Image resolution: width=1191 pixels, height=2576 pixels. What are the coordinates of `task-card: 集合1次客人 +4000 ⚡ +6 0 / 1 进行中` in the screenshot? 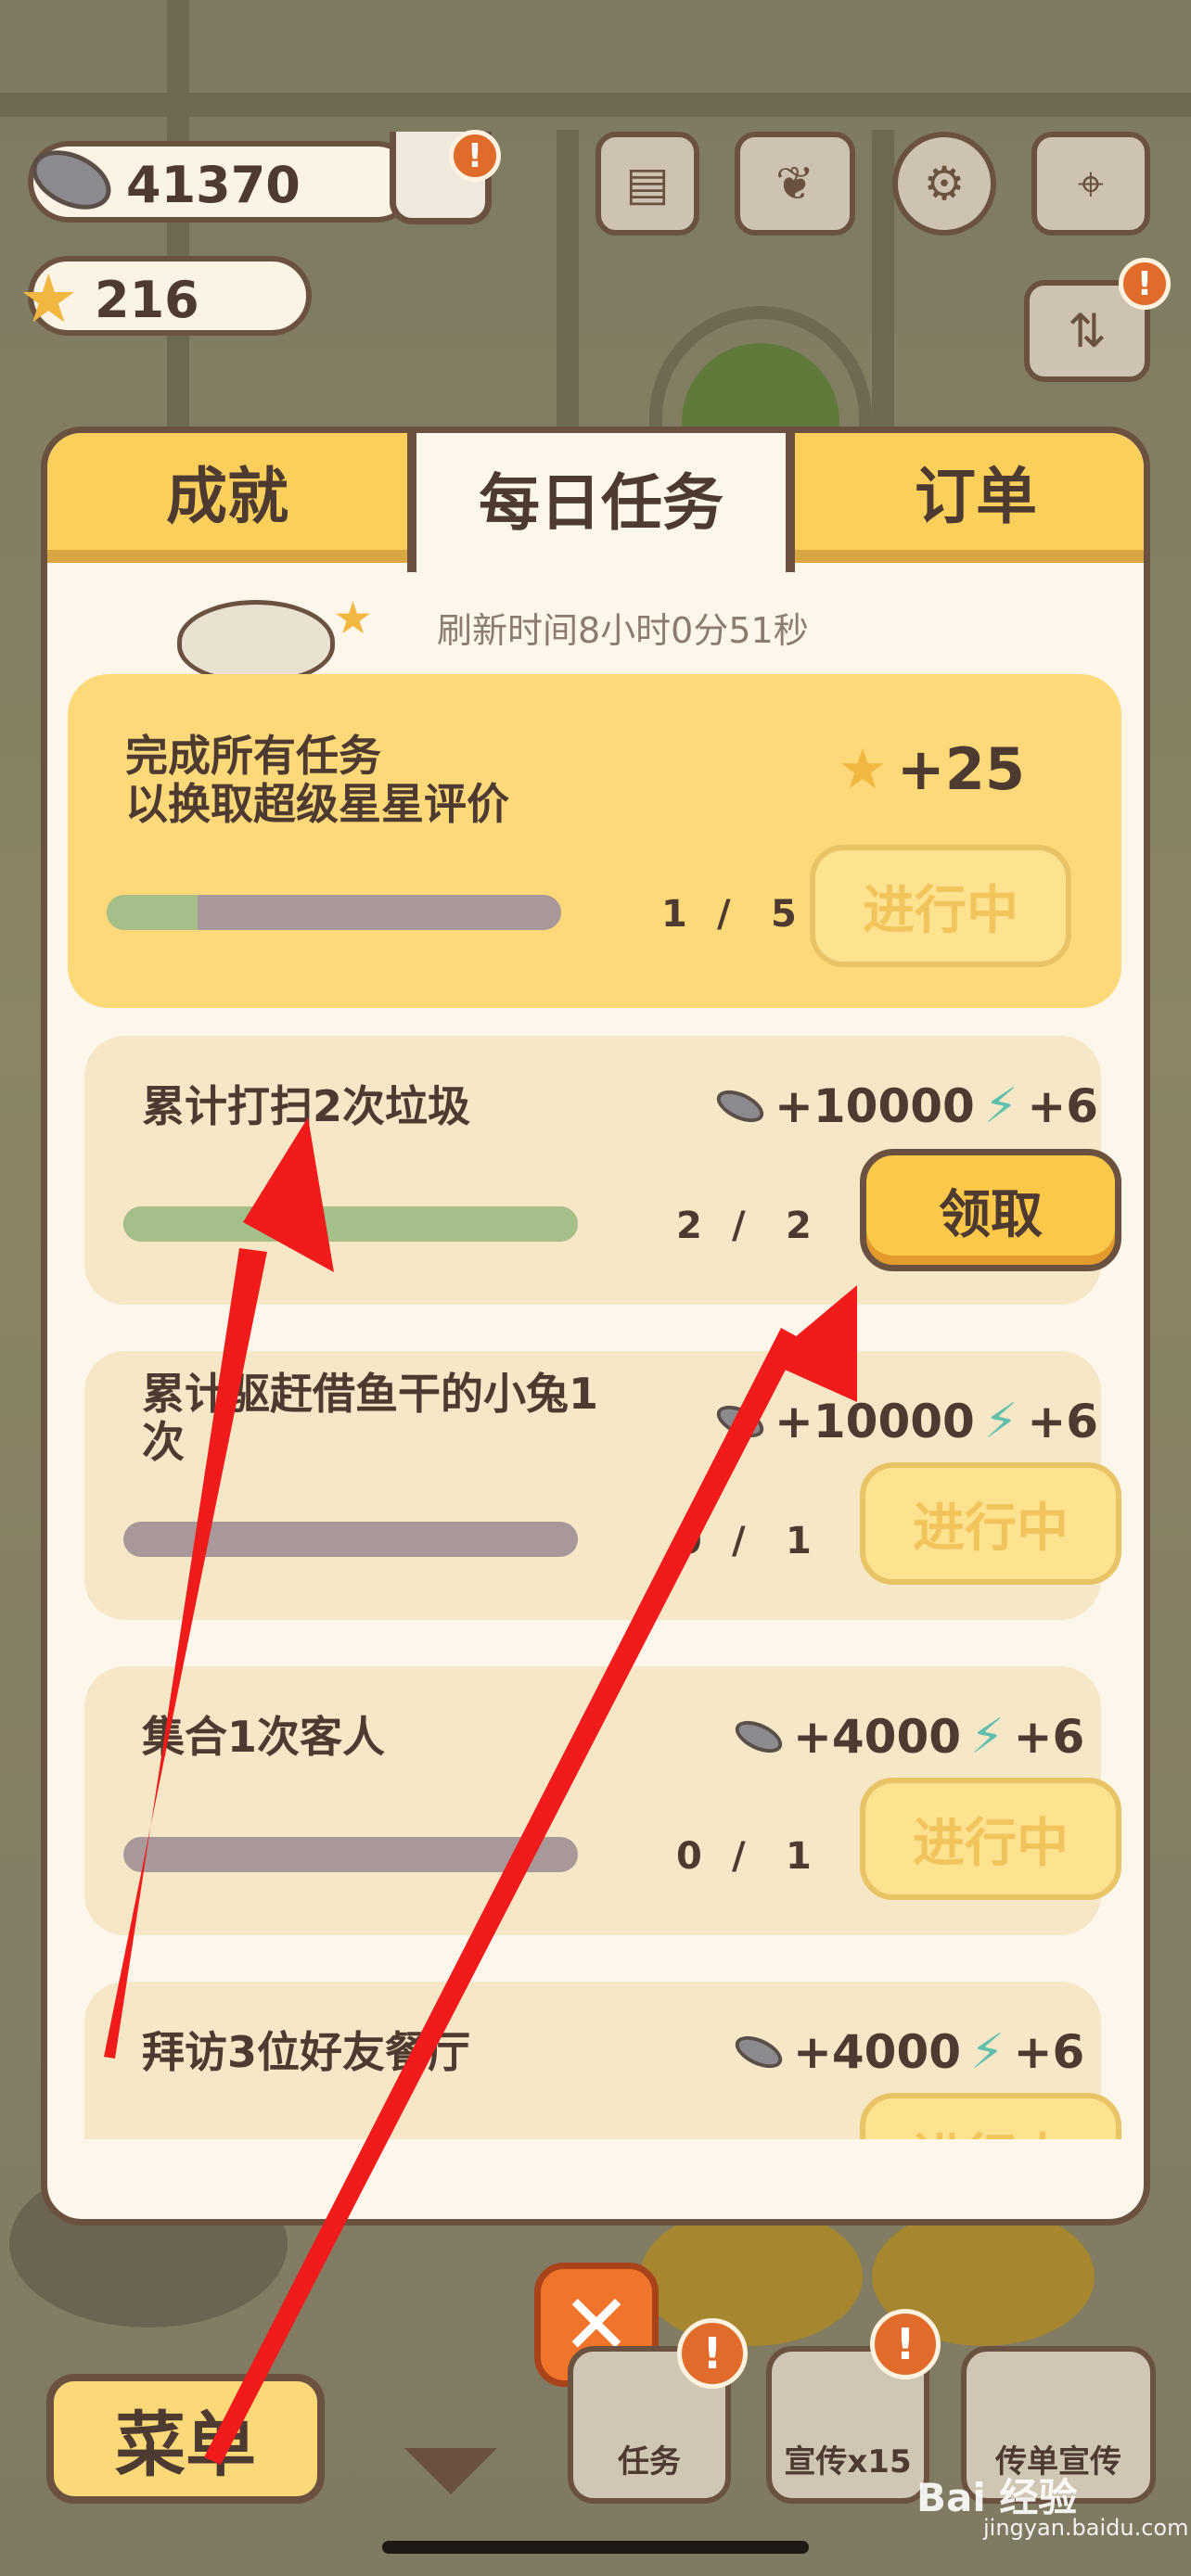 It's located at (602, 1800).